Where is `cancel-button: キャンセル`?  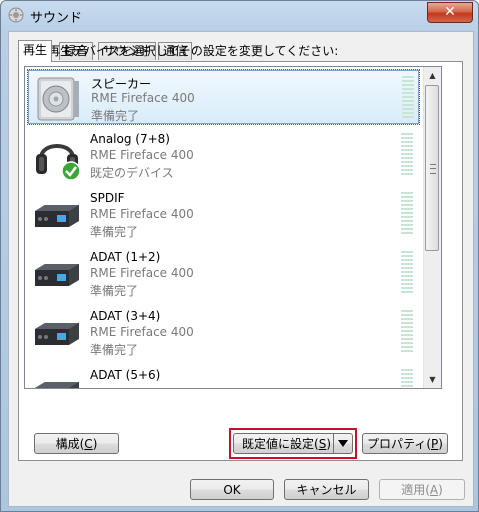 cancel-button: キャンセル is located at coordinates (326, 489).